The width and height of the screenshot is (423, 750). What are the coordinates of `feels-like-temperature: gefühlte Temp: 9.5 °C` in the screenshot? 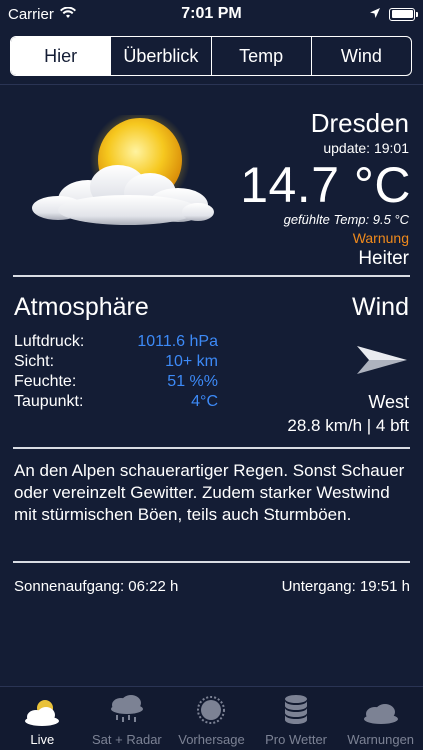 It's located at (346, 219).